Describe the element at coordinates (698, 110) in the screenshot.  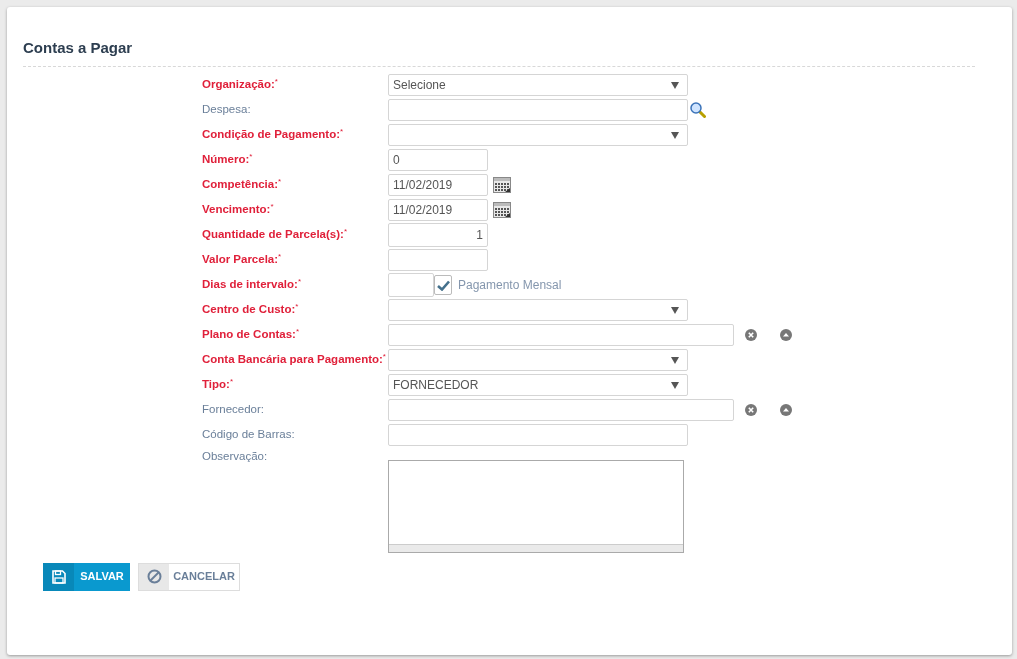
I see `search-icon` at that location.